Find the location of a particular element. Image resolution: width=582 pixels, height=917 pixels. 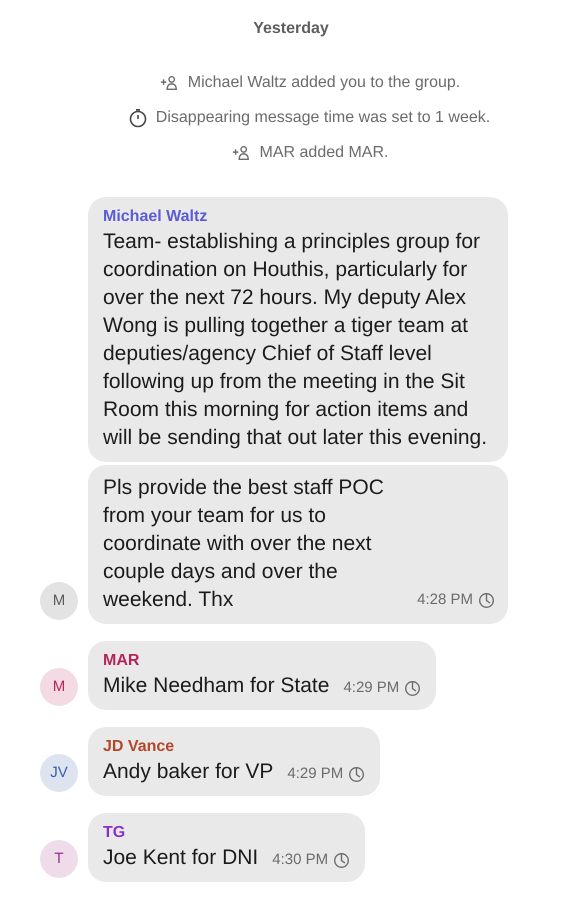

message-text: Mike Needham for State is located at coordinates (216, 686).